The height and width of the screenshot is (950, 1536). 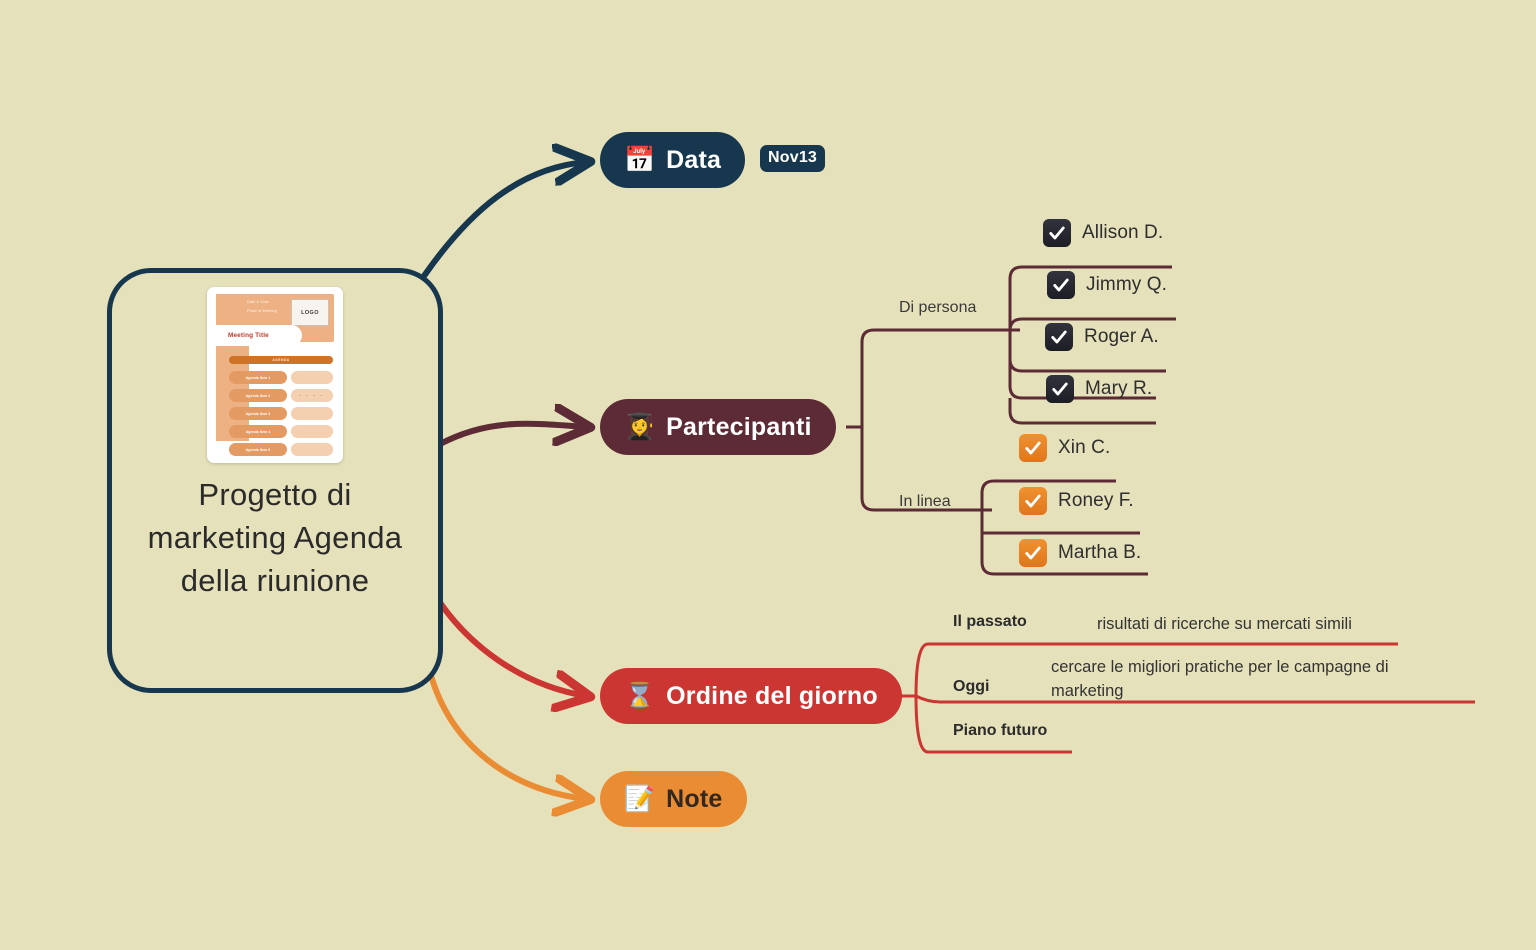 I want to click on participant-name: Martha B., so click(x=1100, y=552).